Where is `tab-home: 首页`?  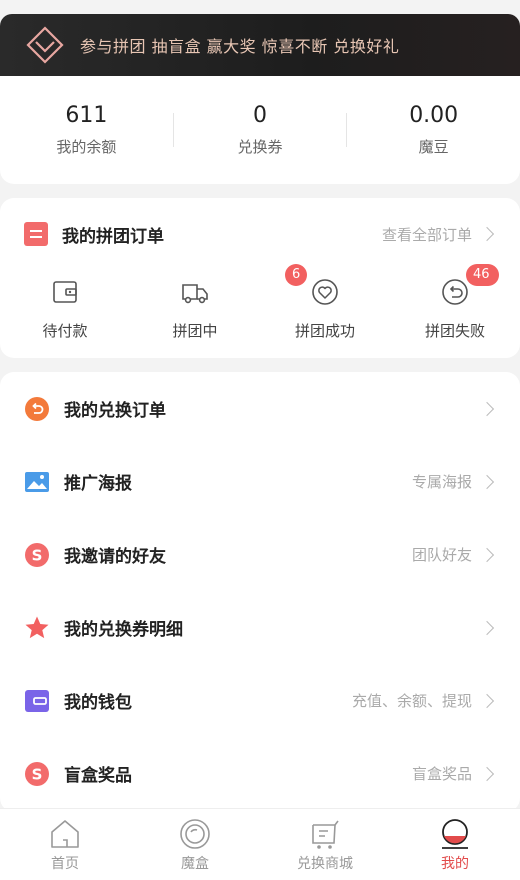 tab-home: 首页 is located at coordinates (65, 844).